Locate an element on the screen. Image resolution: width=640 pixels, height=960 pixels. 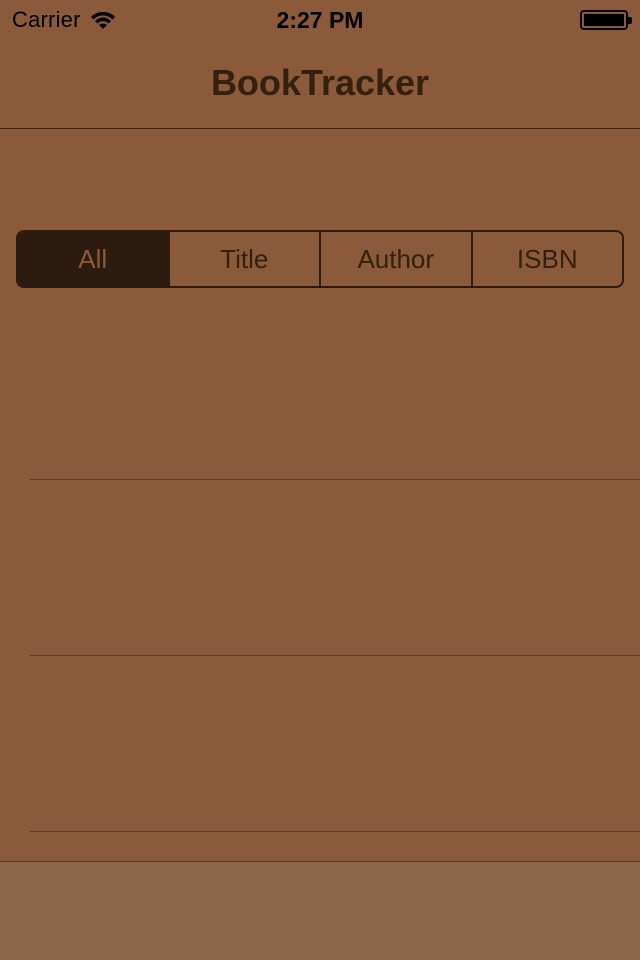
page-title: BookTracker is located at coordinates (320, 82).